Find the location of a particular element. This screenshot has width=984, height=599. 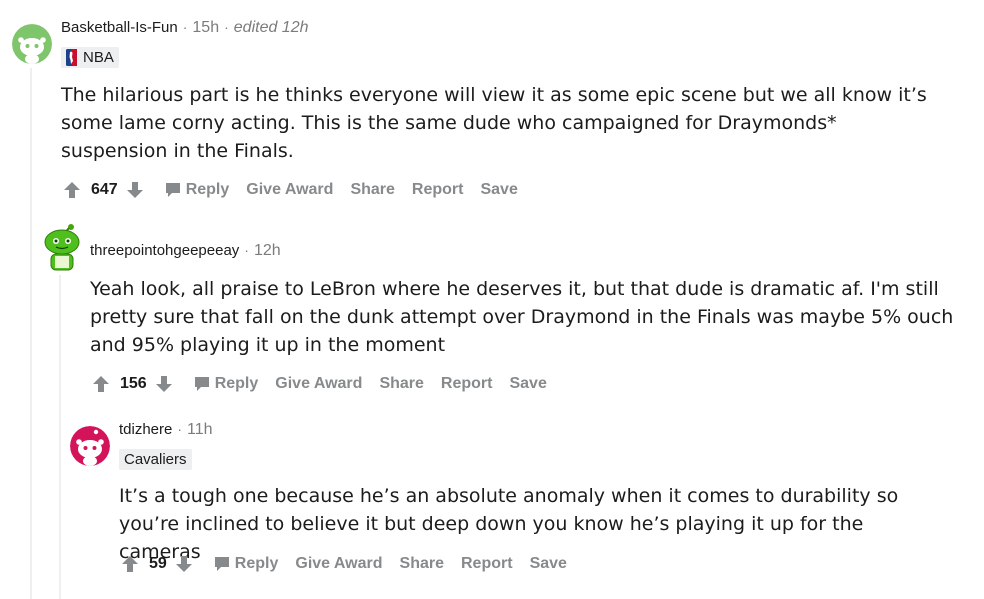

user-flair: Cavaliers is located at coordinates (155, 459).